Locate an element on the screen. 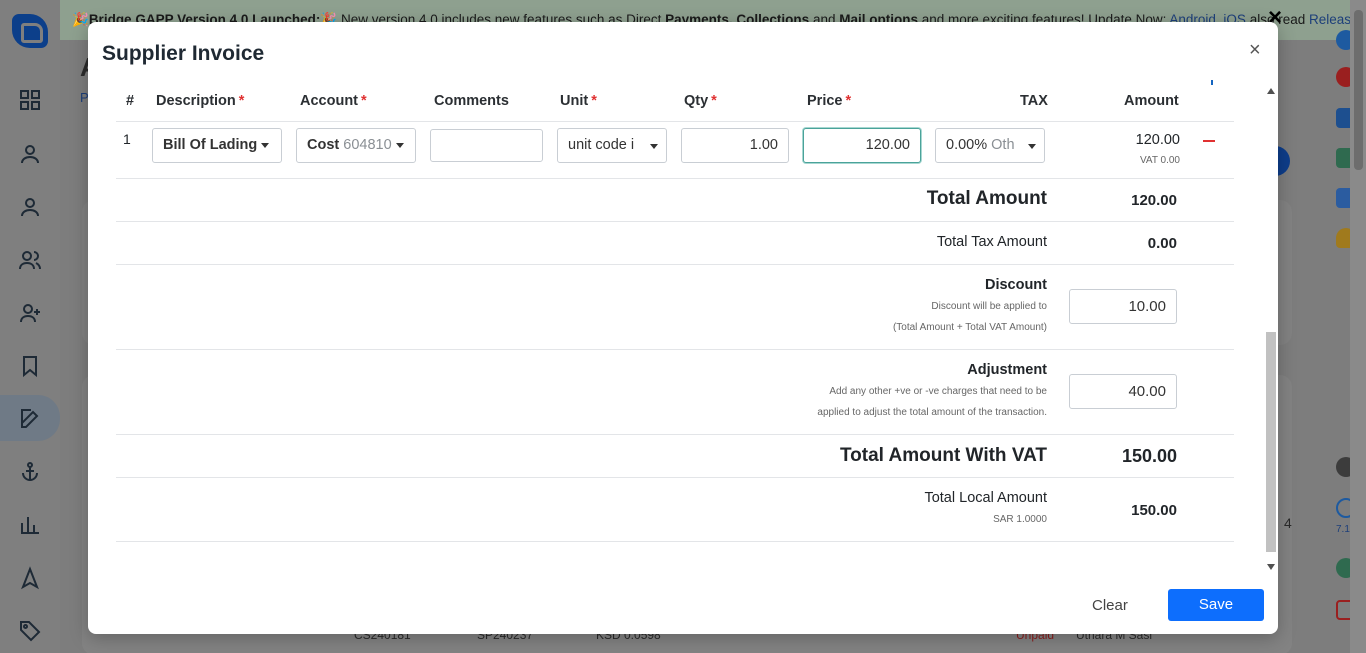  total-local-note: SAR 1.0000 is located at coordinates (1020, 519).